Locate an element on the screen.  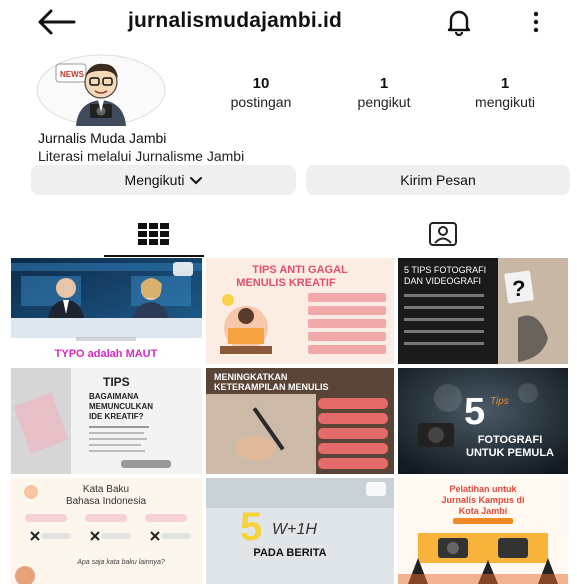
post-6-number: 5 is located at coordinates (474, 412).